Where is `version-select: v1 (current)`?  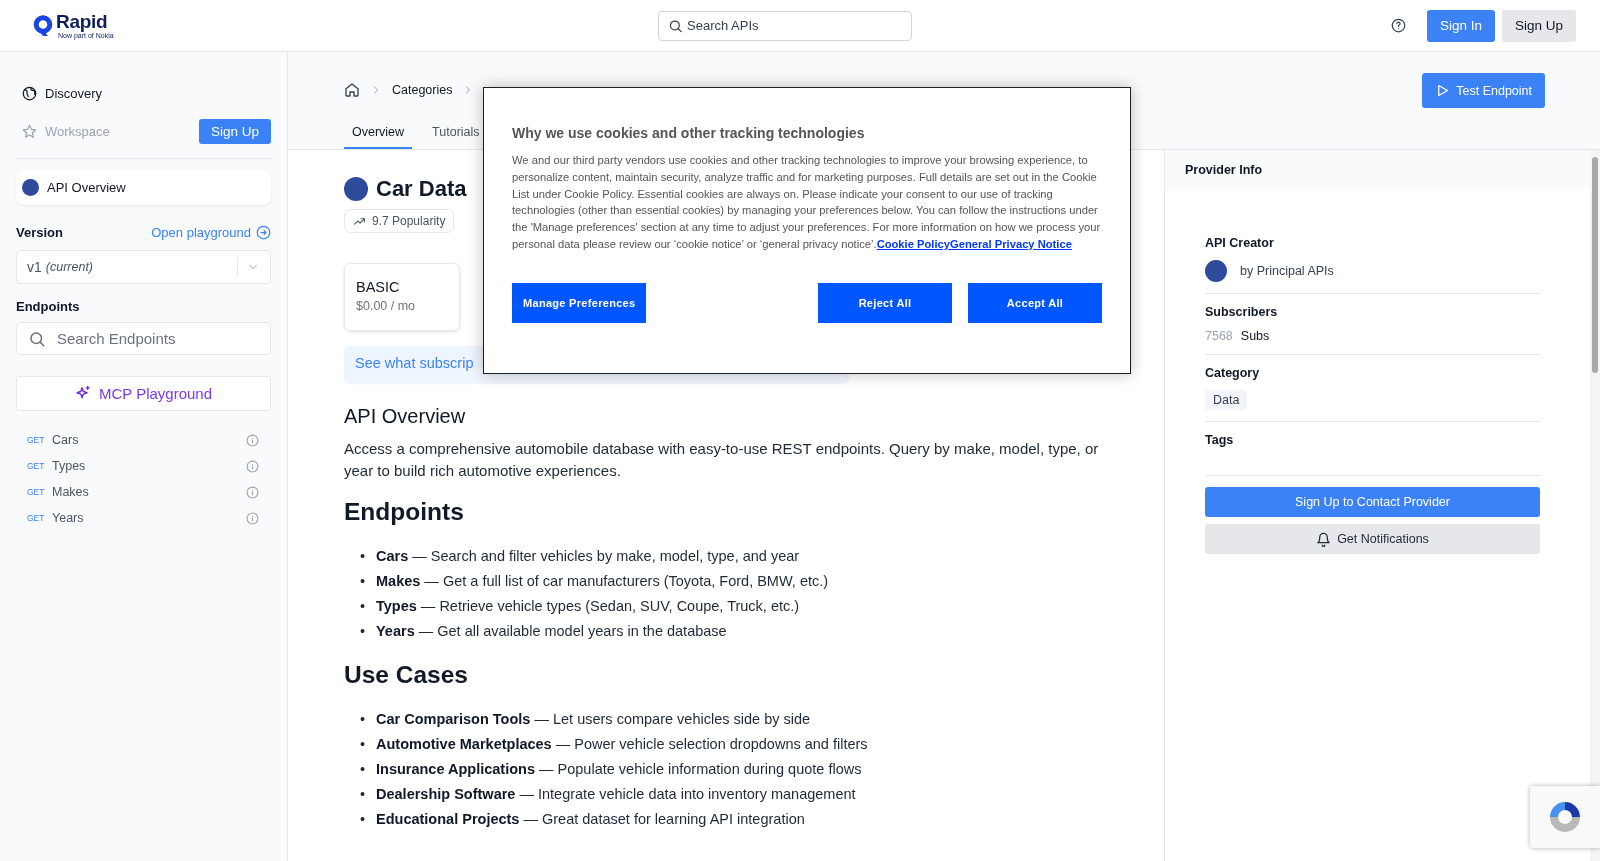 version-select: v1 (current) is located at coordinates (143, 267).